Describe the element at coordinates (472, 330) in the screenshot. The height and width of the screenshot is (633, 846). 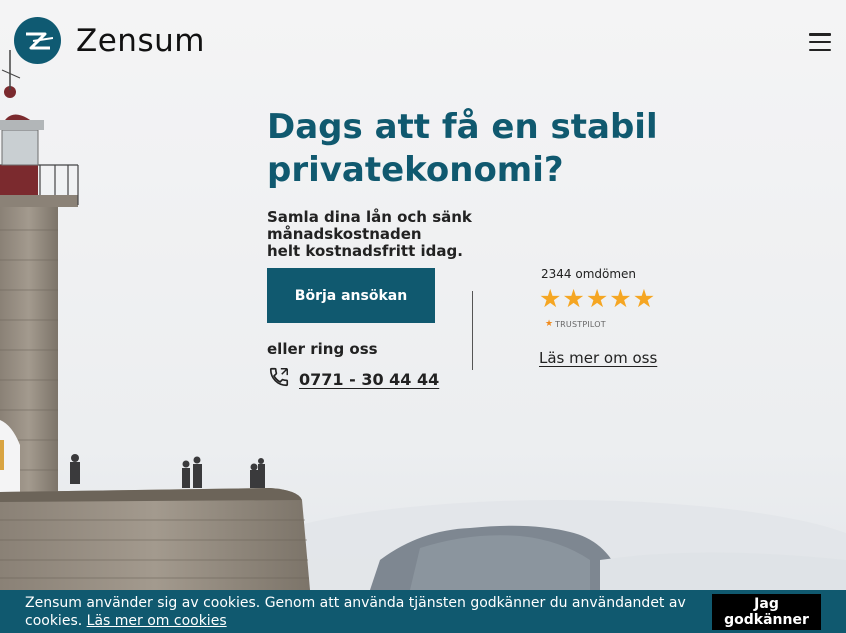
I see `vertical-divider` at that location.